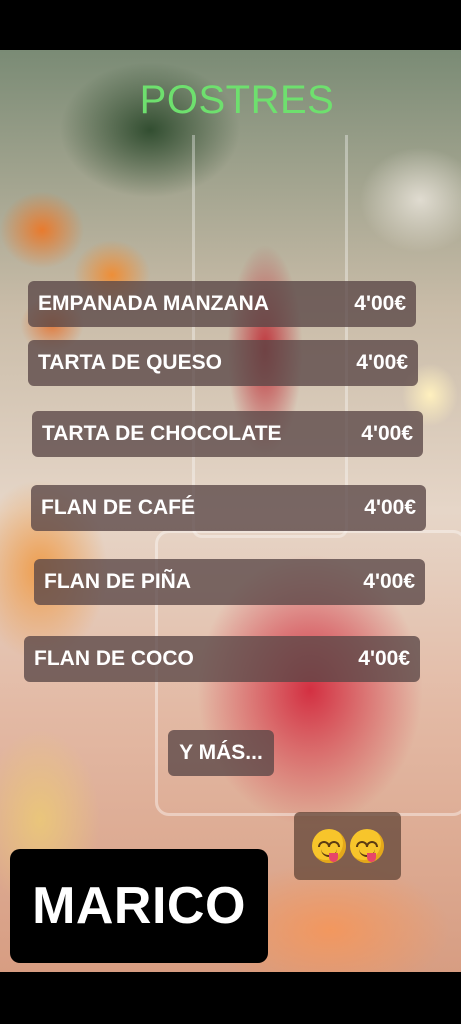 The width and height of the screenshot is (461, 1024). I want to click on menu-item: TARTA DE CHOCOLATE 4'00€, so click(227, 434).